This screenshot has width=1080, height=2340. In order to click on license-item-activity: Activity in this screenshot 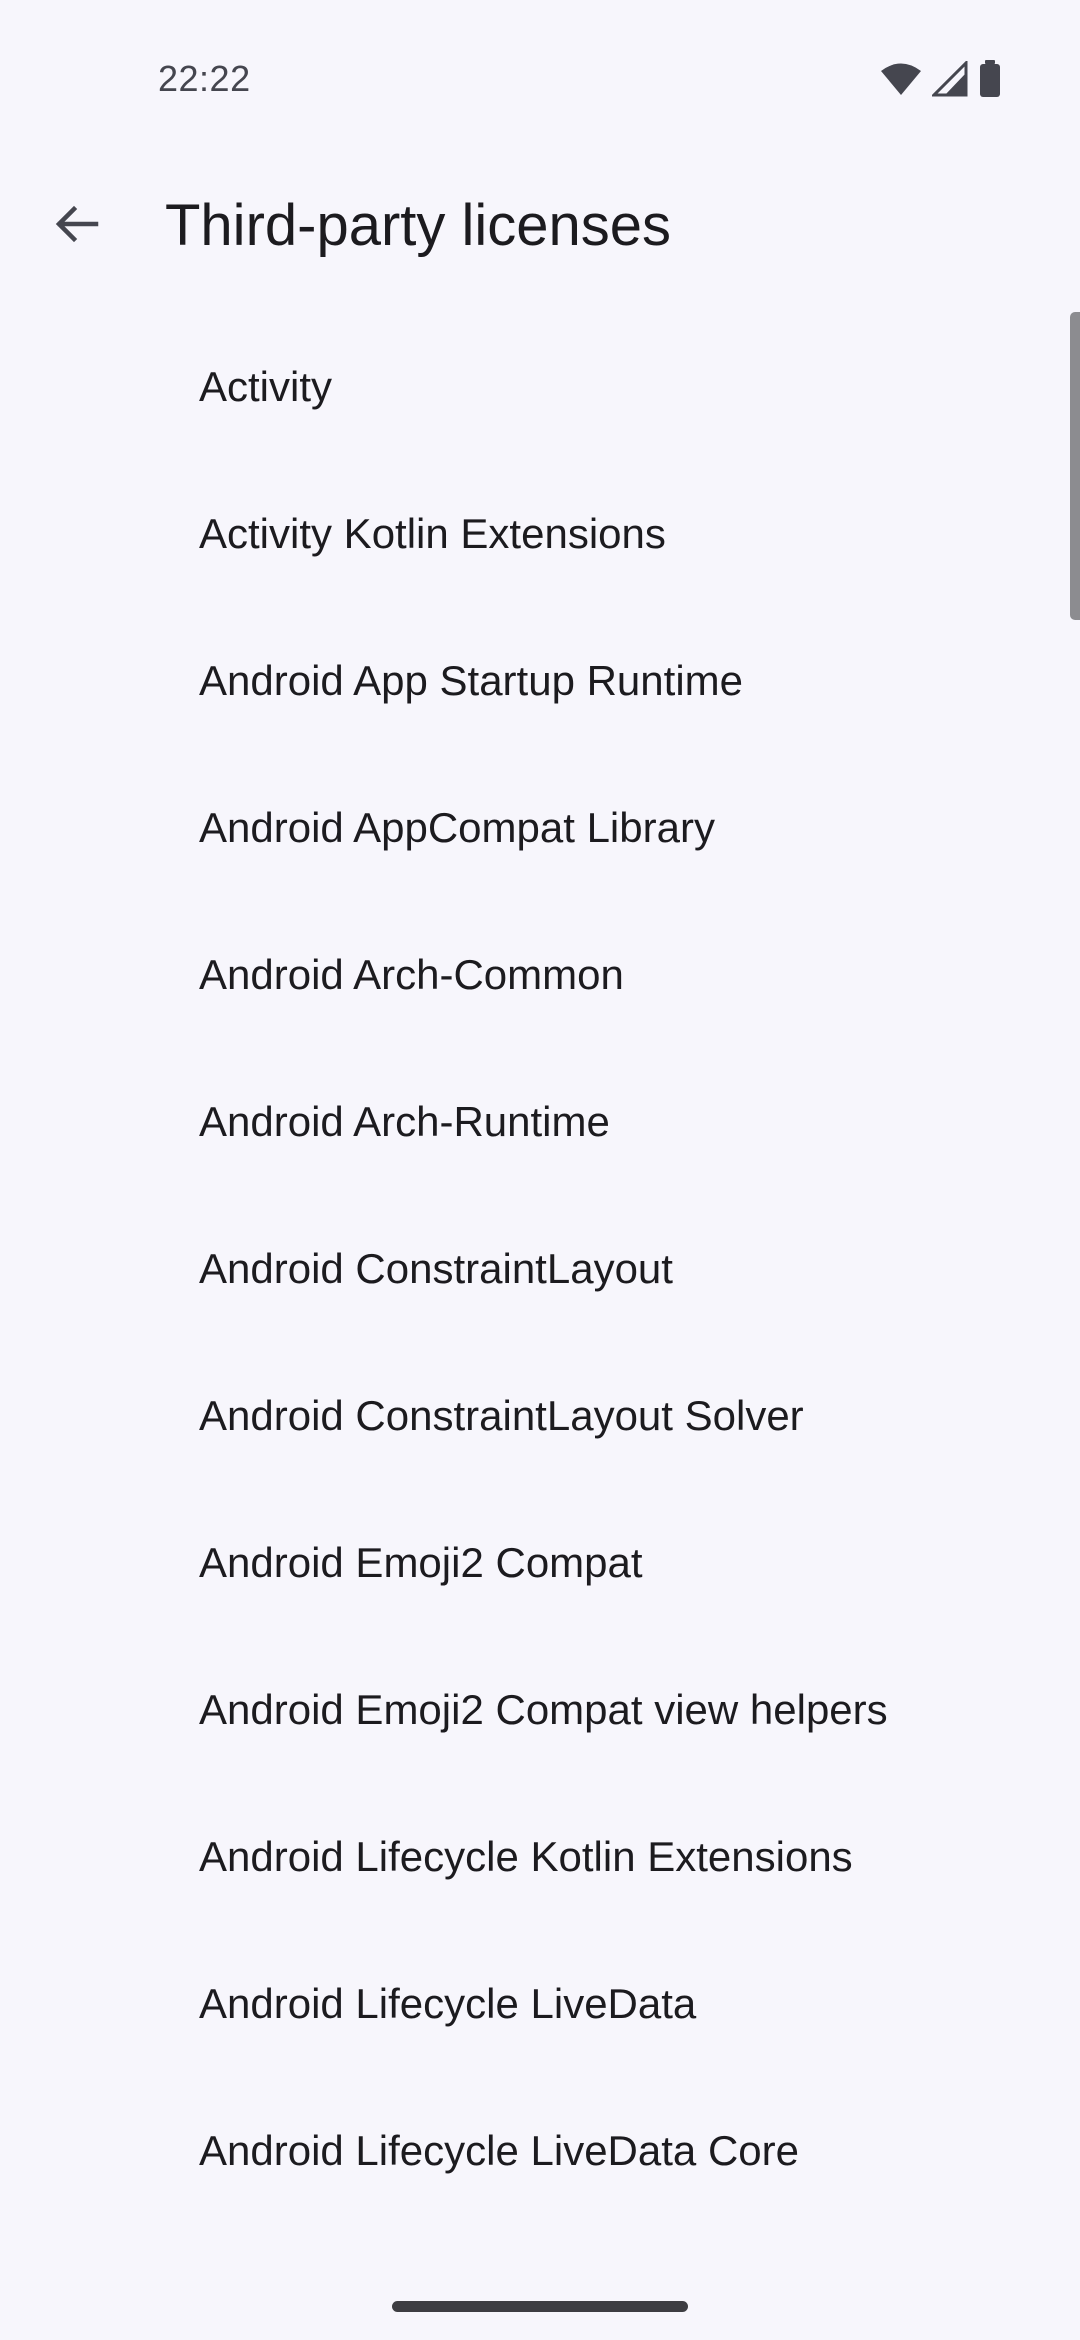, I will do `click(540, 386)`.